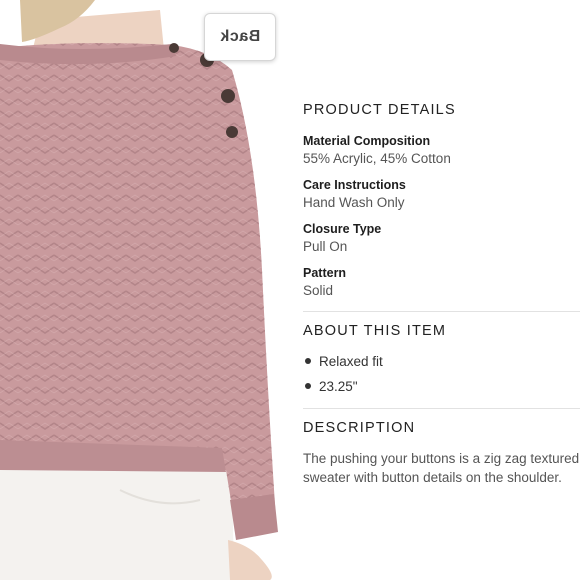 This screenshot has height=580, width=580. I want to click on detail-value-closure: Pull On, so click(325, 246).